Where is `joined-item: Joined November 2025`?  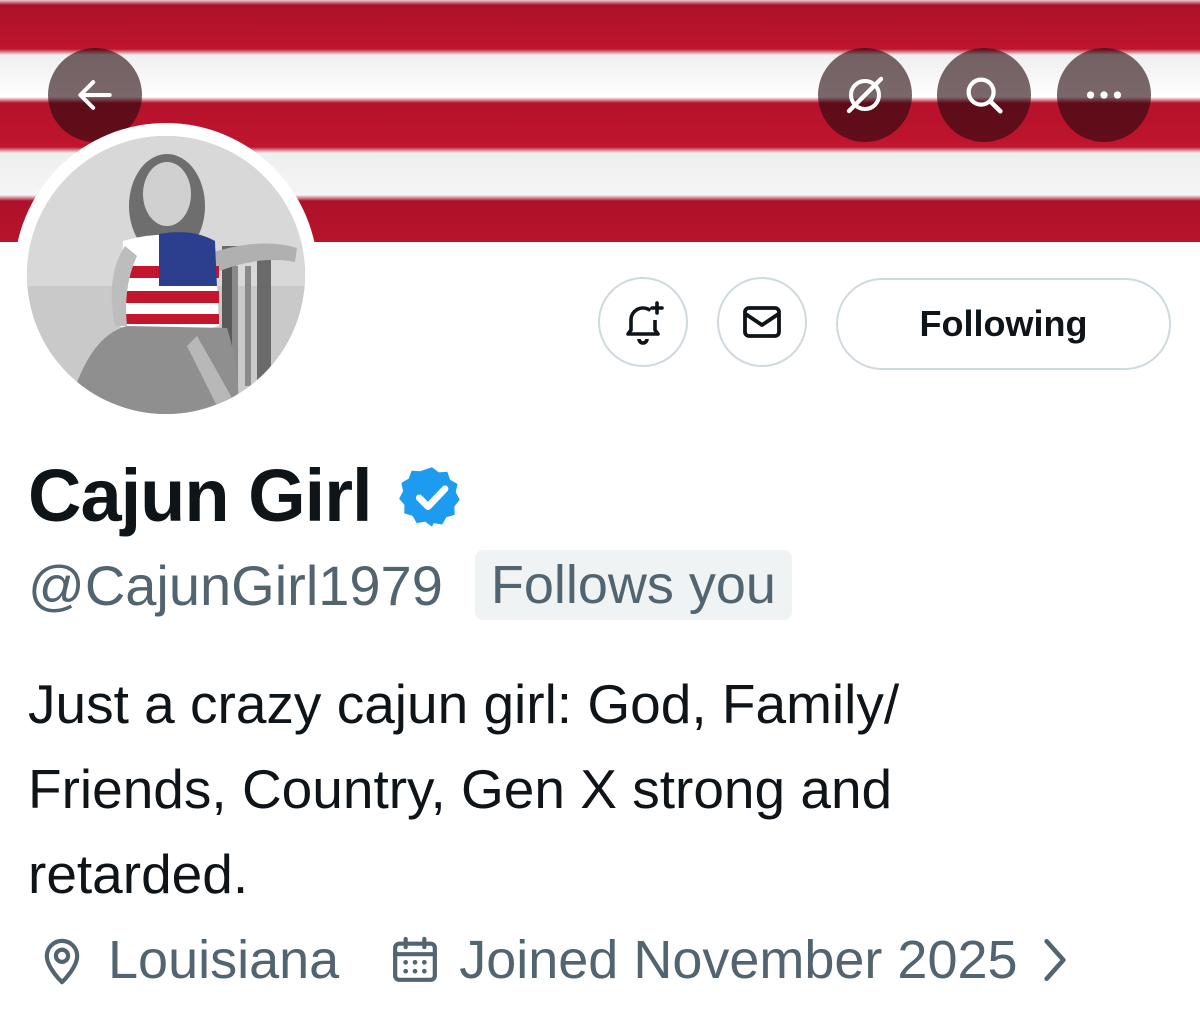 joined-item: Joined November 2025 is located at coordinates (729, 960).